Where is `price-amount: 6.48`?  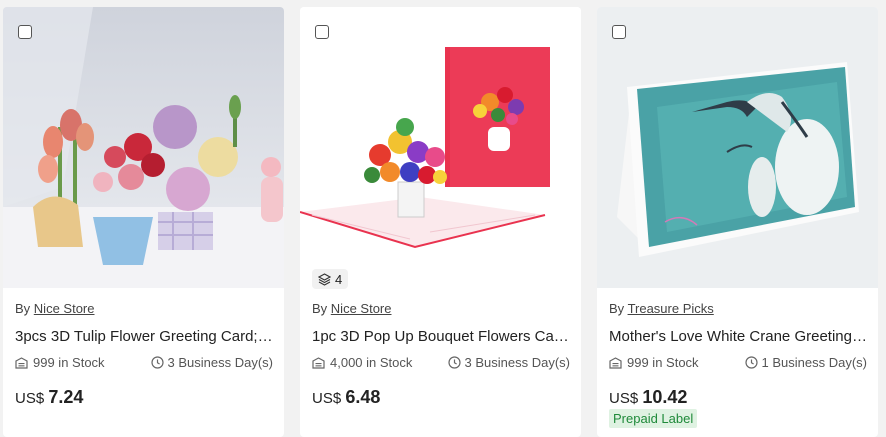
price-amount: 6.48 is located at coordinates (363, 397).